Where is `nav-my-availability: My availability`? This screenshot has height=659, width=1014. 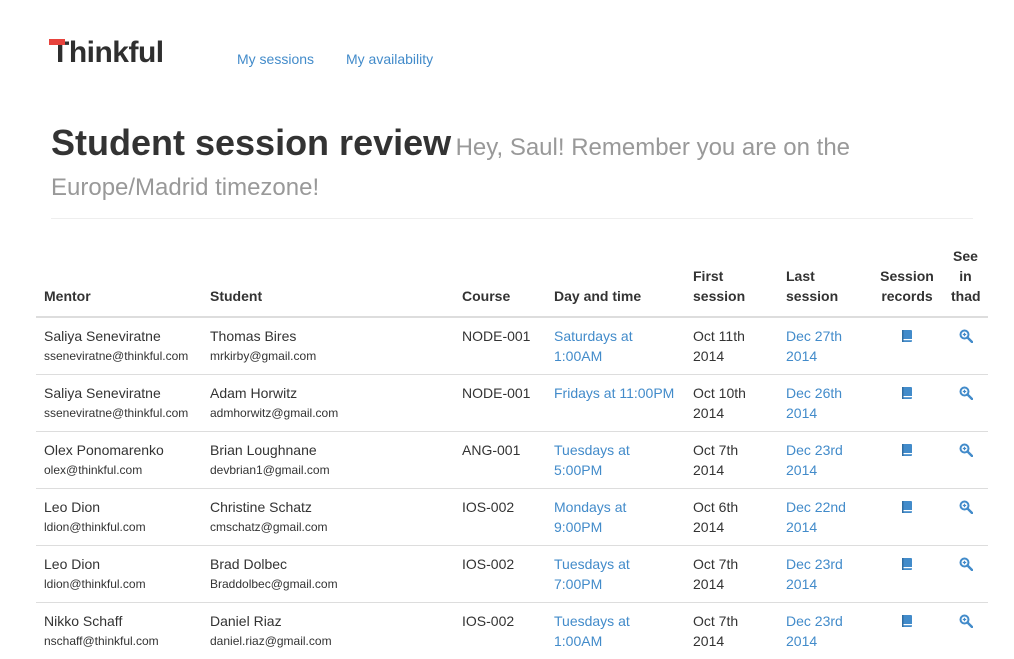
nav-my-availability: My availability is located at coordinates (389, 59).